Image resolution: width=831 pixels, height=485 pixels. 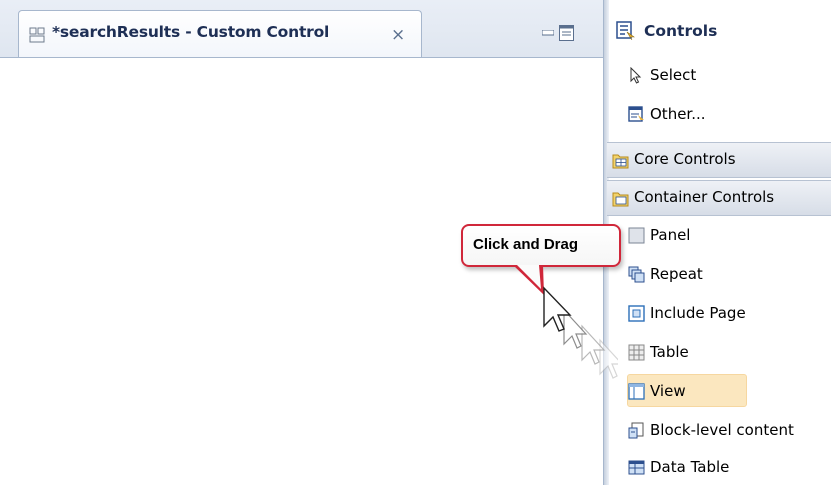 I want to click on palette-header: Controls, so click(x=720, y=32).